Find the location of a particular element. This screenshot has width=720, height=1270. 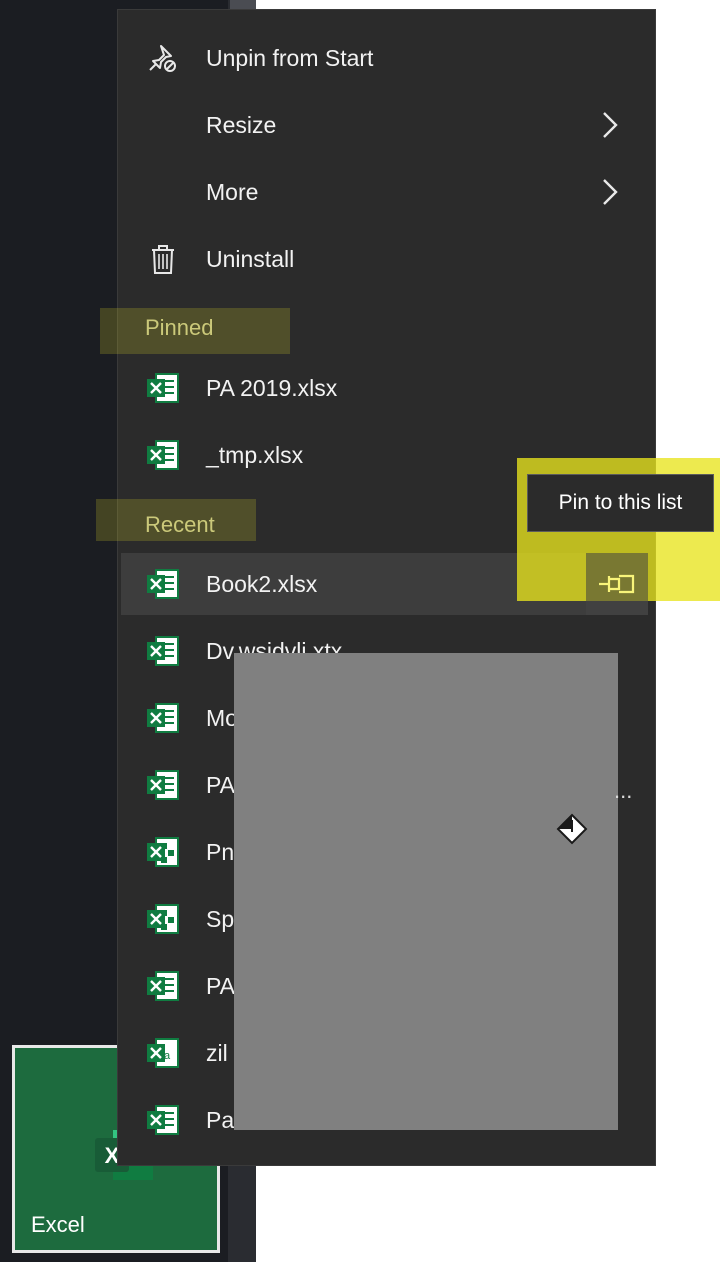

menu-item-resize: Resize is located at coordinates (386, 125).